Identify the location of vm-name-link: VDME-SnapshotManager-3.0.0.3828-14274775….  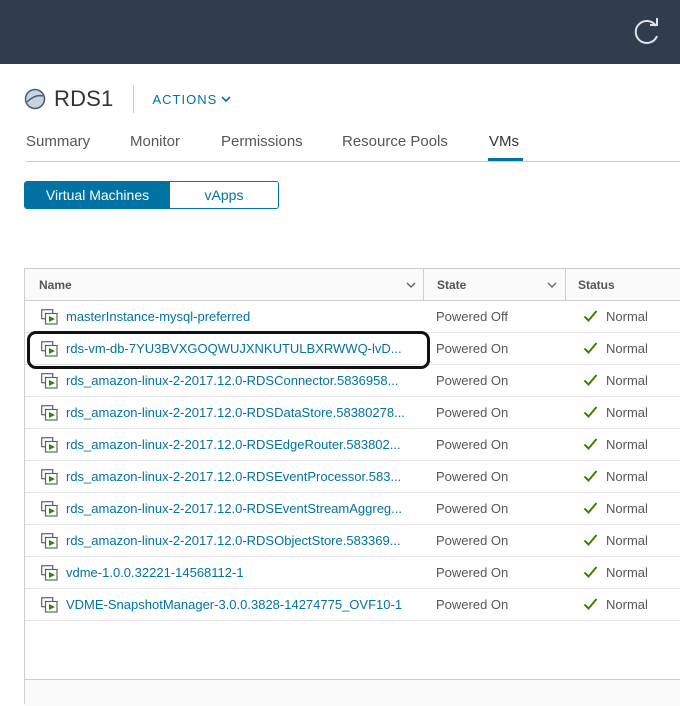
(239, 604).